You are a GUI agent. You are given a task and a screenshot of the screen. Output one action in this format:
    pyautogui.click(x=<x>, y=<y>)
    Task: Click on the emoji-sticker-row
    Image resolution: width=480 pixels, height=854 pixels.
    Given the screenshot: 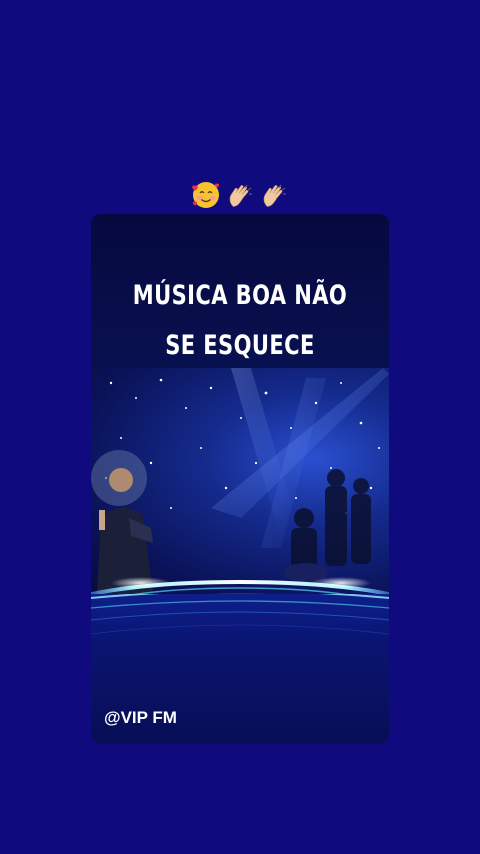 What is the action you would take?
    pyautogui.click(x=240, y=198)
    